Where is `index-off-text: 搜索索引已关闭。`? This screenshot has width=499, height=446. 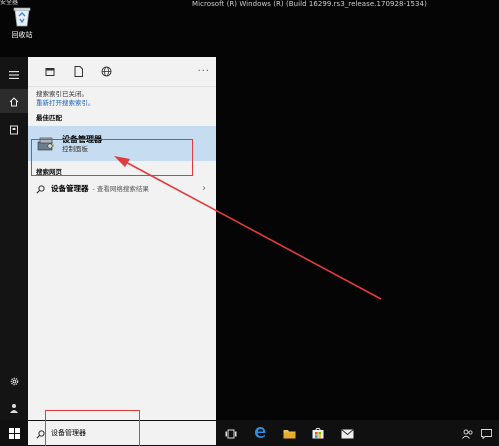 index-off-text: 搜索索引已关闭。 is located at coordinates (62, 94).